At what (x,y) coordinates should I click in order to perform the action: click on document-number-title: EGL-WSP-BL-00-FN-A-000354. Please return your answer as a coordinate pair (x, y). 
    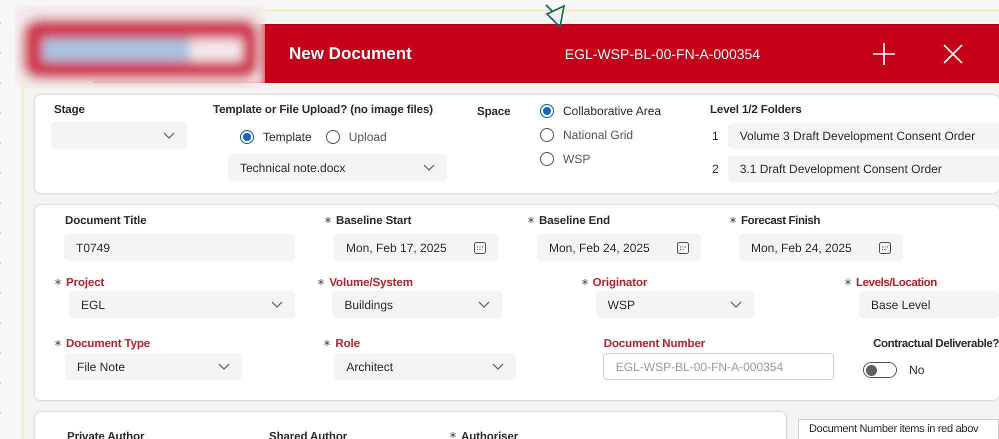
    Looking at the image, I should click on (662, 54).